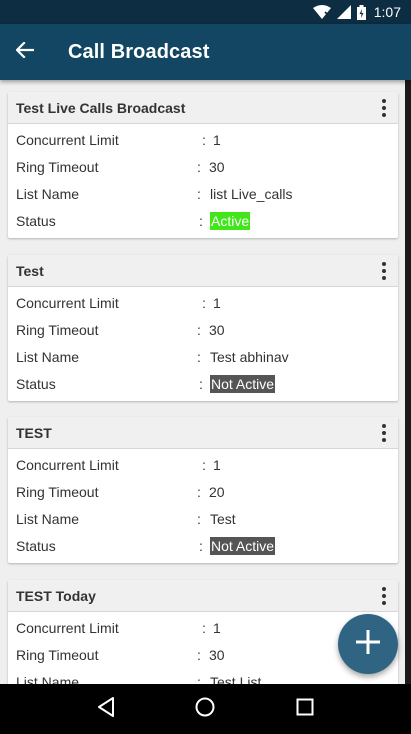 The width and height of the screenshot is (411, 734). Describe the element at coordinates (236, 679) in the screenshot. I see `field-value: Test List` at that location.